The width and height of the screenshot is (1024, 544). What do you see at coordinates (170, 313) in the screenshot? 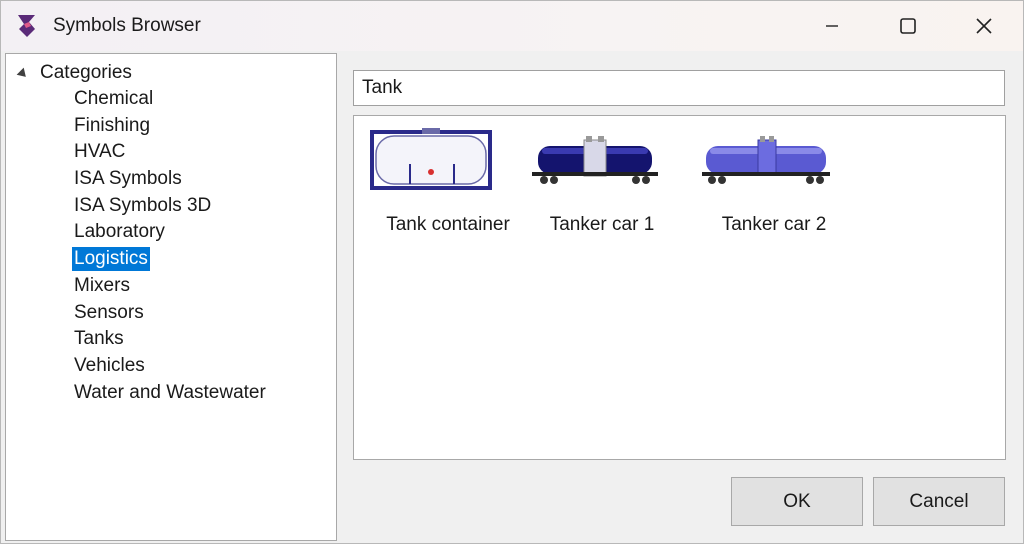
I see `tree-item: Sensors` at bounding box center [170, 313].